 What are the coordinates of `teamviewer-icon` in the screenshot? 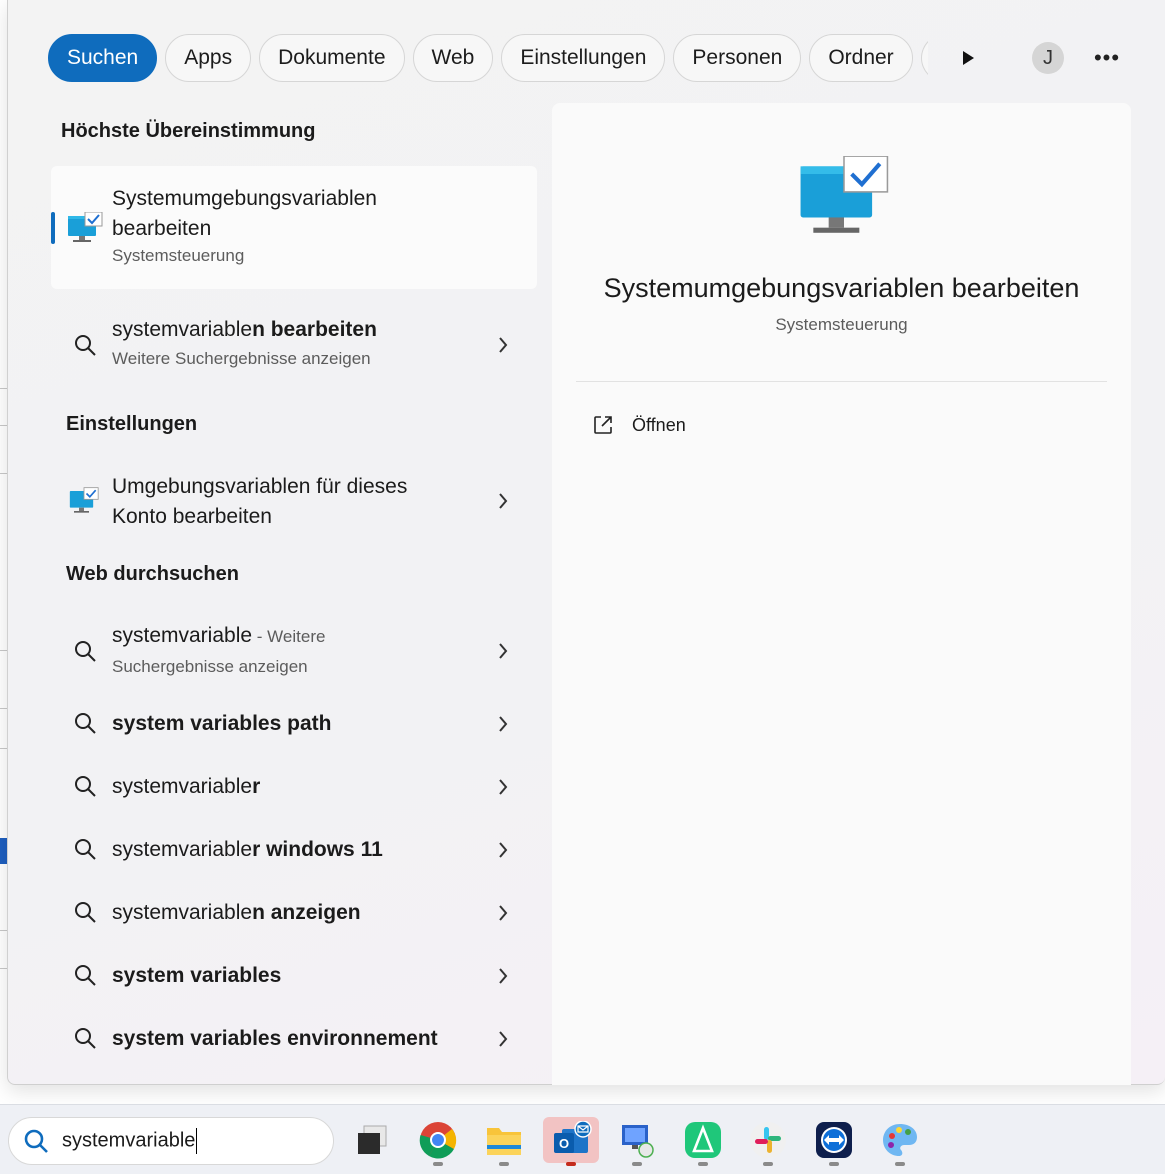 It's located at (834, 1140).